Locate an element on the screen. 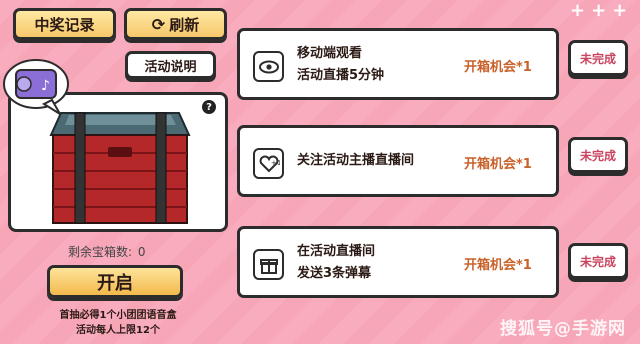  task-title-line2: 活动直播5分钟 is located at coordinates (341, 75).